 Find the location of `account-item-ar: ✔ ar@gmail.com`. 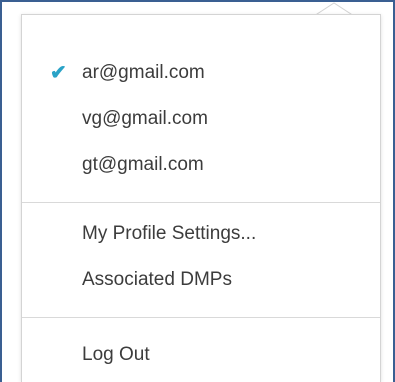

account-item-ar: ✔ ar@gmail.com is located at coordinates (201, 73).